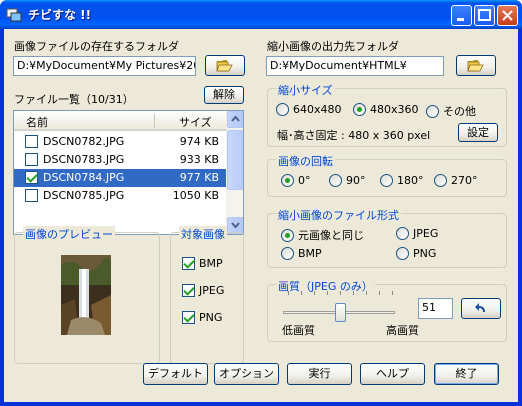 The height and width of the screenshot is (406, 522). What do you see at coordinates (154, 121) in the screenshot?
I see `header-separator` at bounding box center [154, 121].